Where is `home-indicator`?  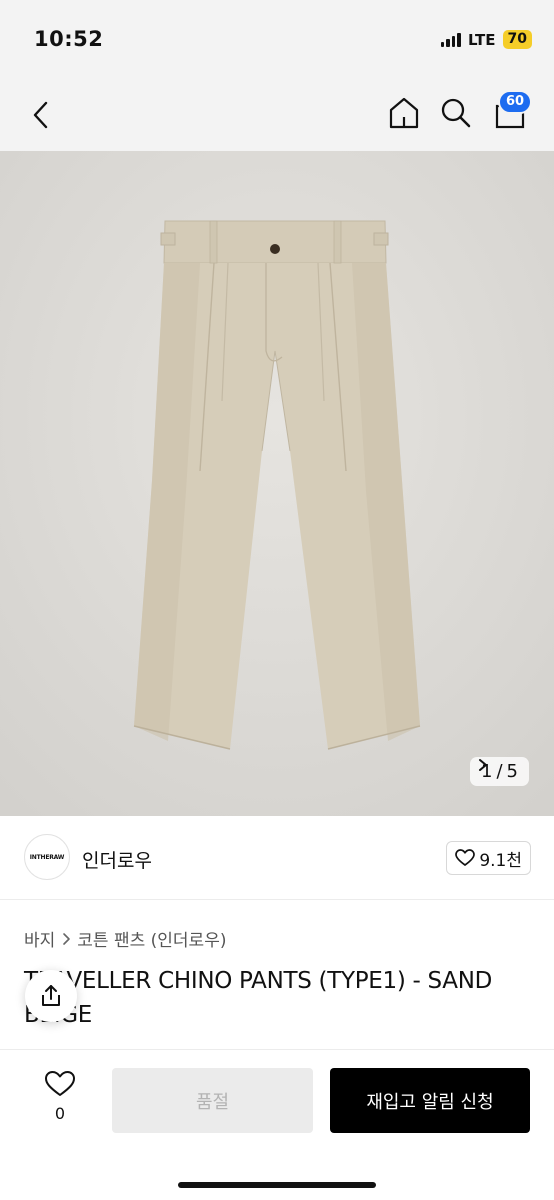
home-indicator is located at coordinates (277, 1185).